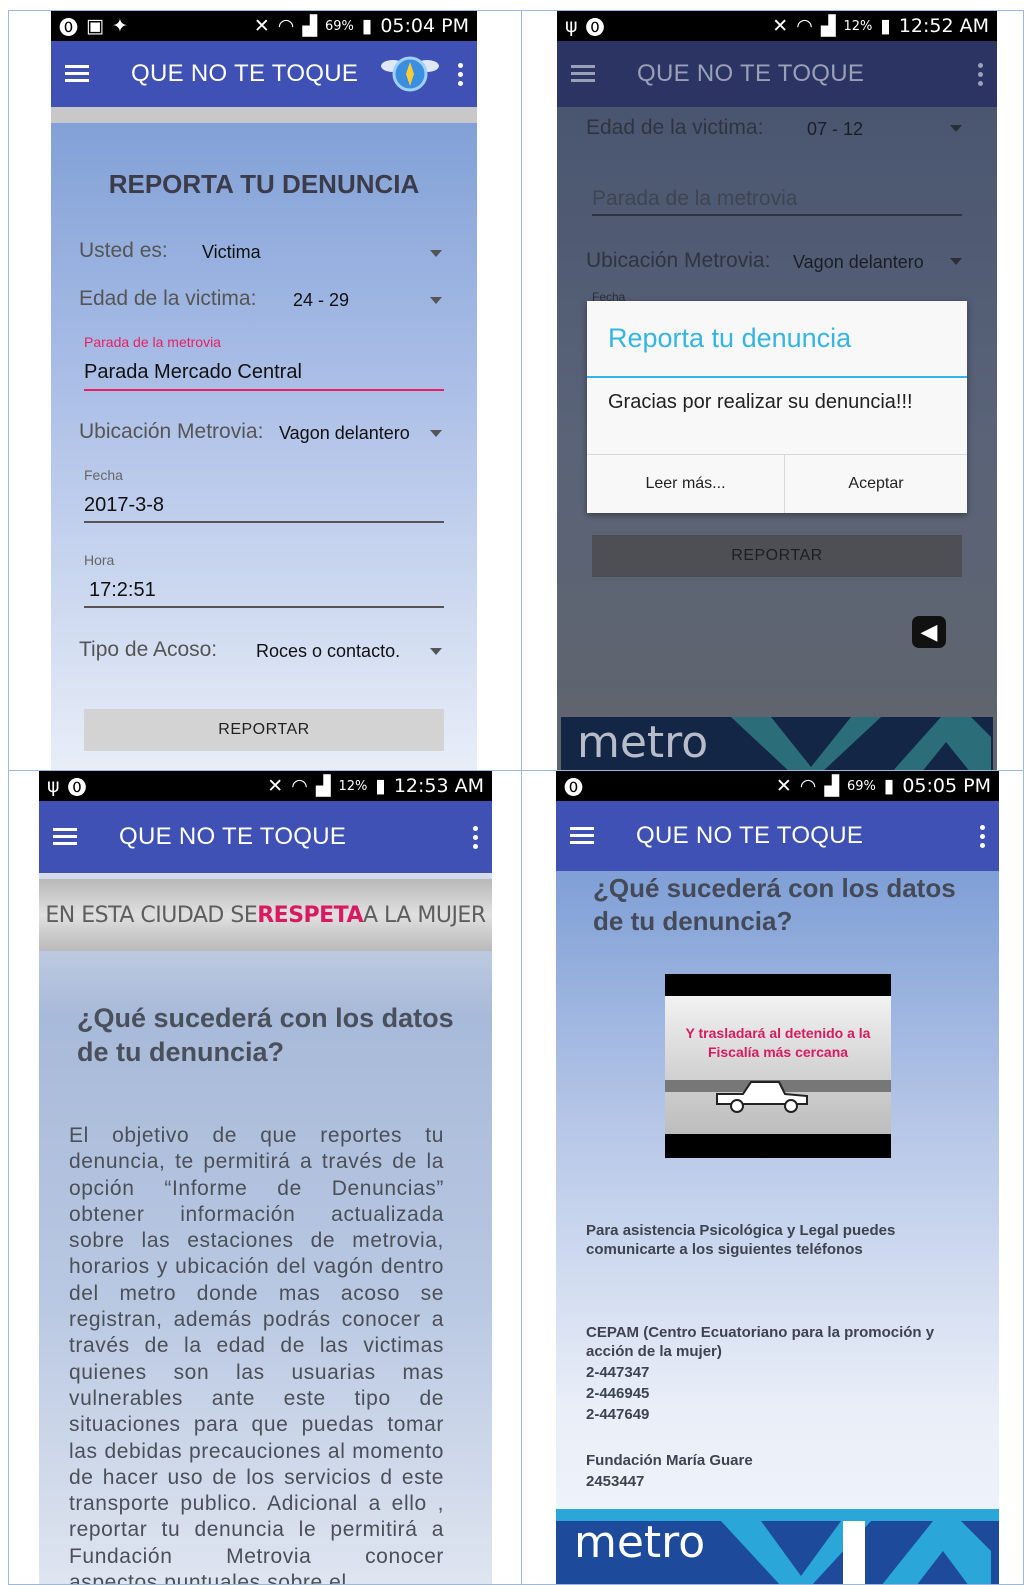 The height and width of the screenshot is (1585, 1032). I want to click on clock: 05:04 PM, so click(424, 26).